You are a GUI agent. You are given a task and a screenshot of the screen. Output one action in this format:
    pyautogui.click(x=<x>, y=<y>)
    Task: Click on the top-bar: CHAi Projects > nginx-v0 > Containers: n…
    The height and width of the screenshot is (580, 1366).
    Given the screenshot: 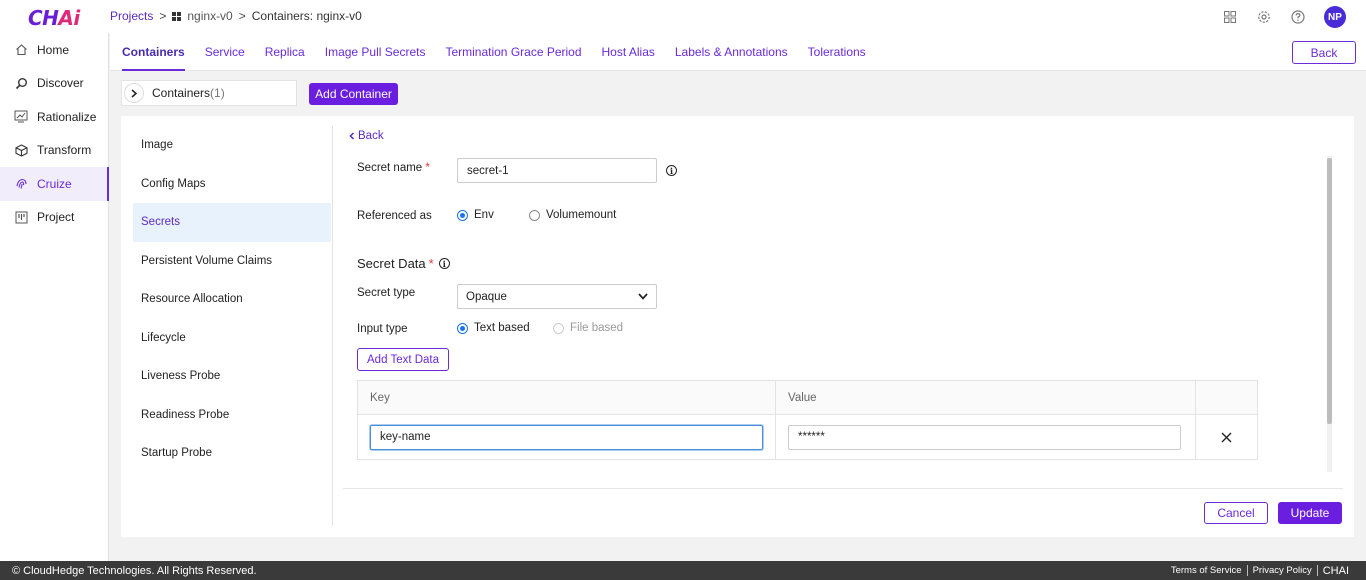 What is the action you would take?
    pyautogui.click(x=683, y=16)
    